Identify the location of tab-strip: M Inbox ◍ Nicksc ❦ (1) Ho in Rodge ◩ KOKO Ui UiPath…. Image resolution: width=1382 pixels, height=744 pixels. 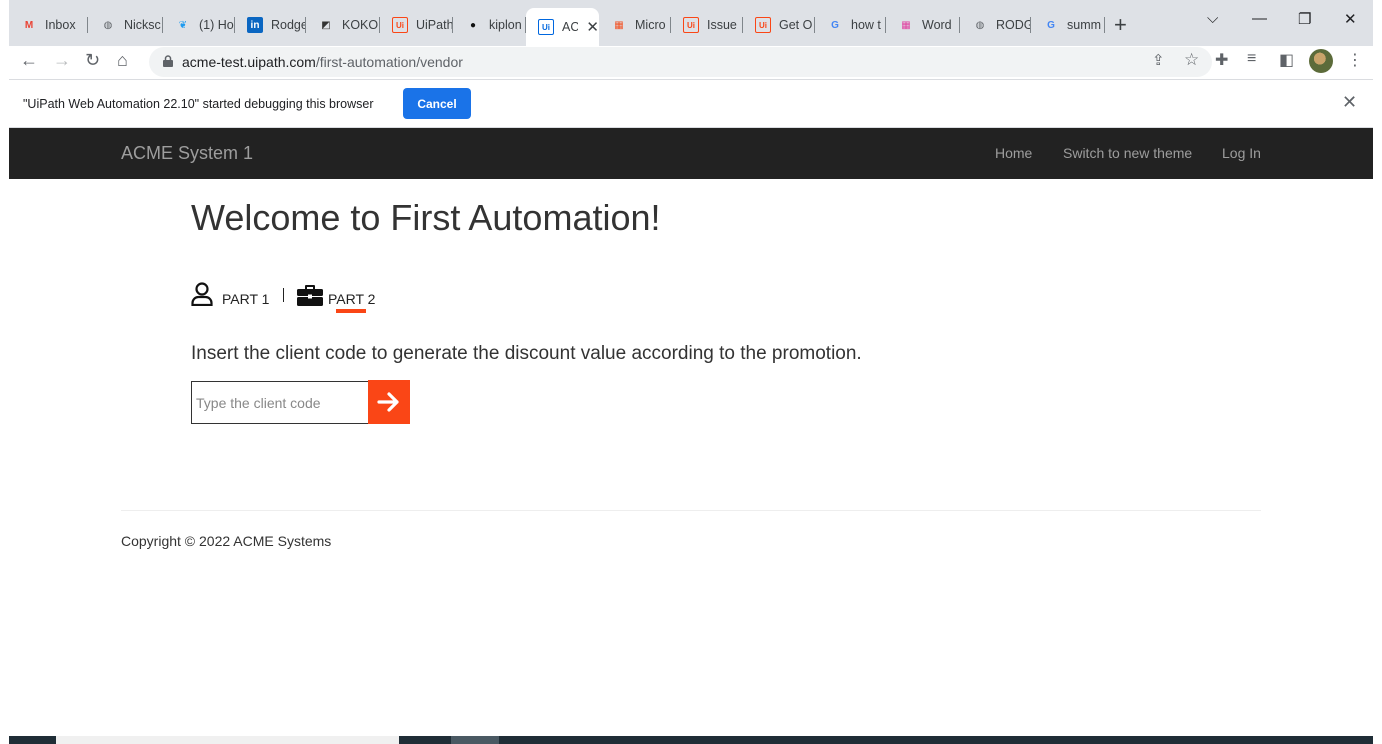
(691, 23).